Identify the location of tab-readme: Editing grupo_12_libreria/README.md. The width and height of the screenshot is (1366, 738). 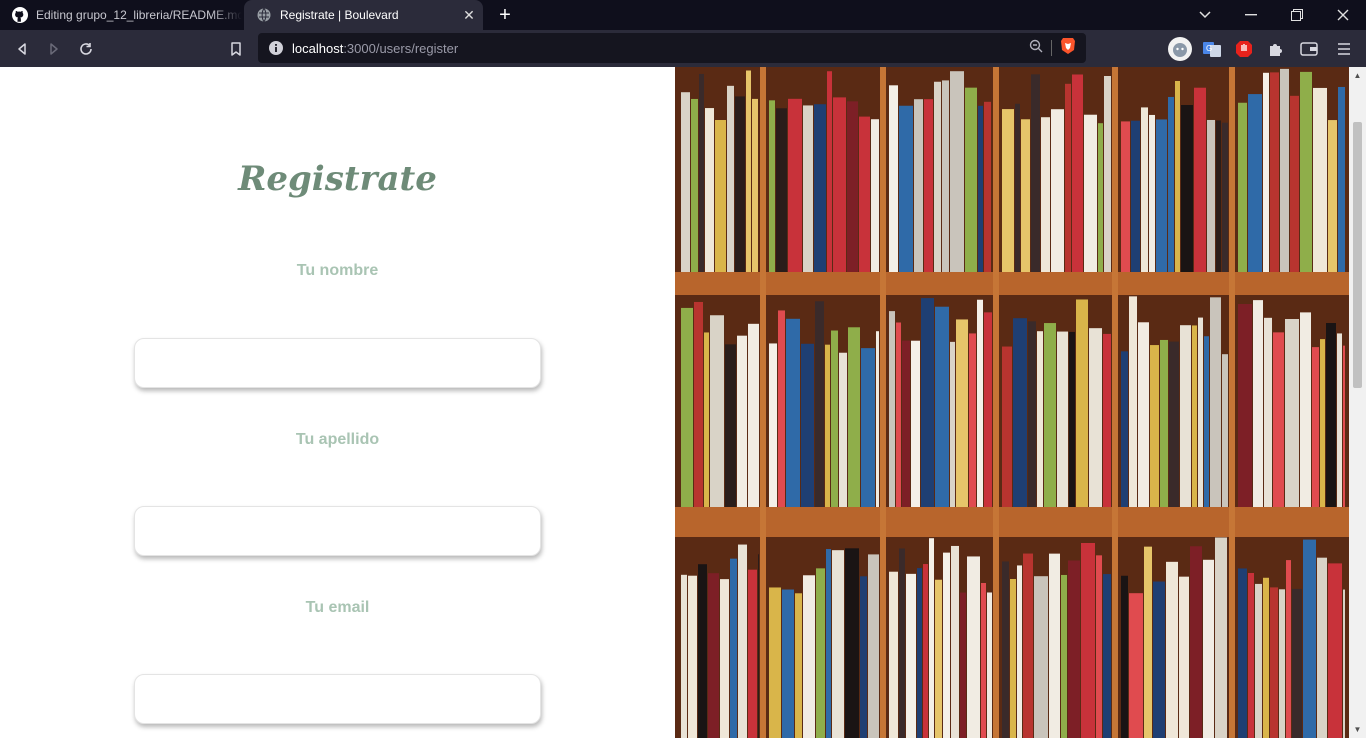
(121, 15).